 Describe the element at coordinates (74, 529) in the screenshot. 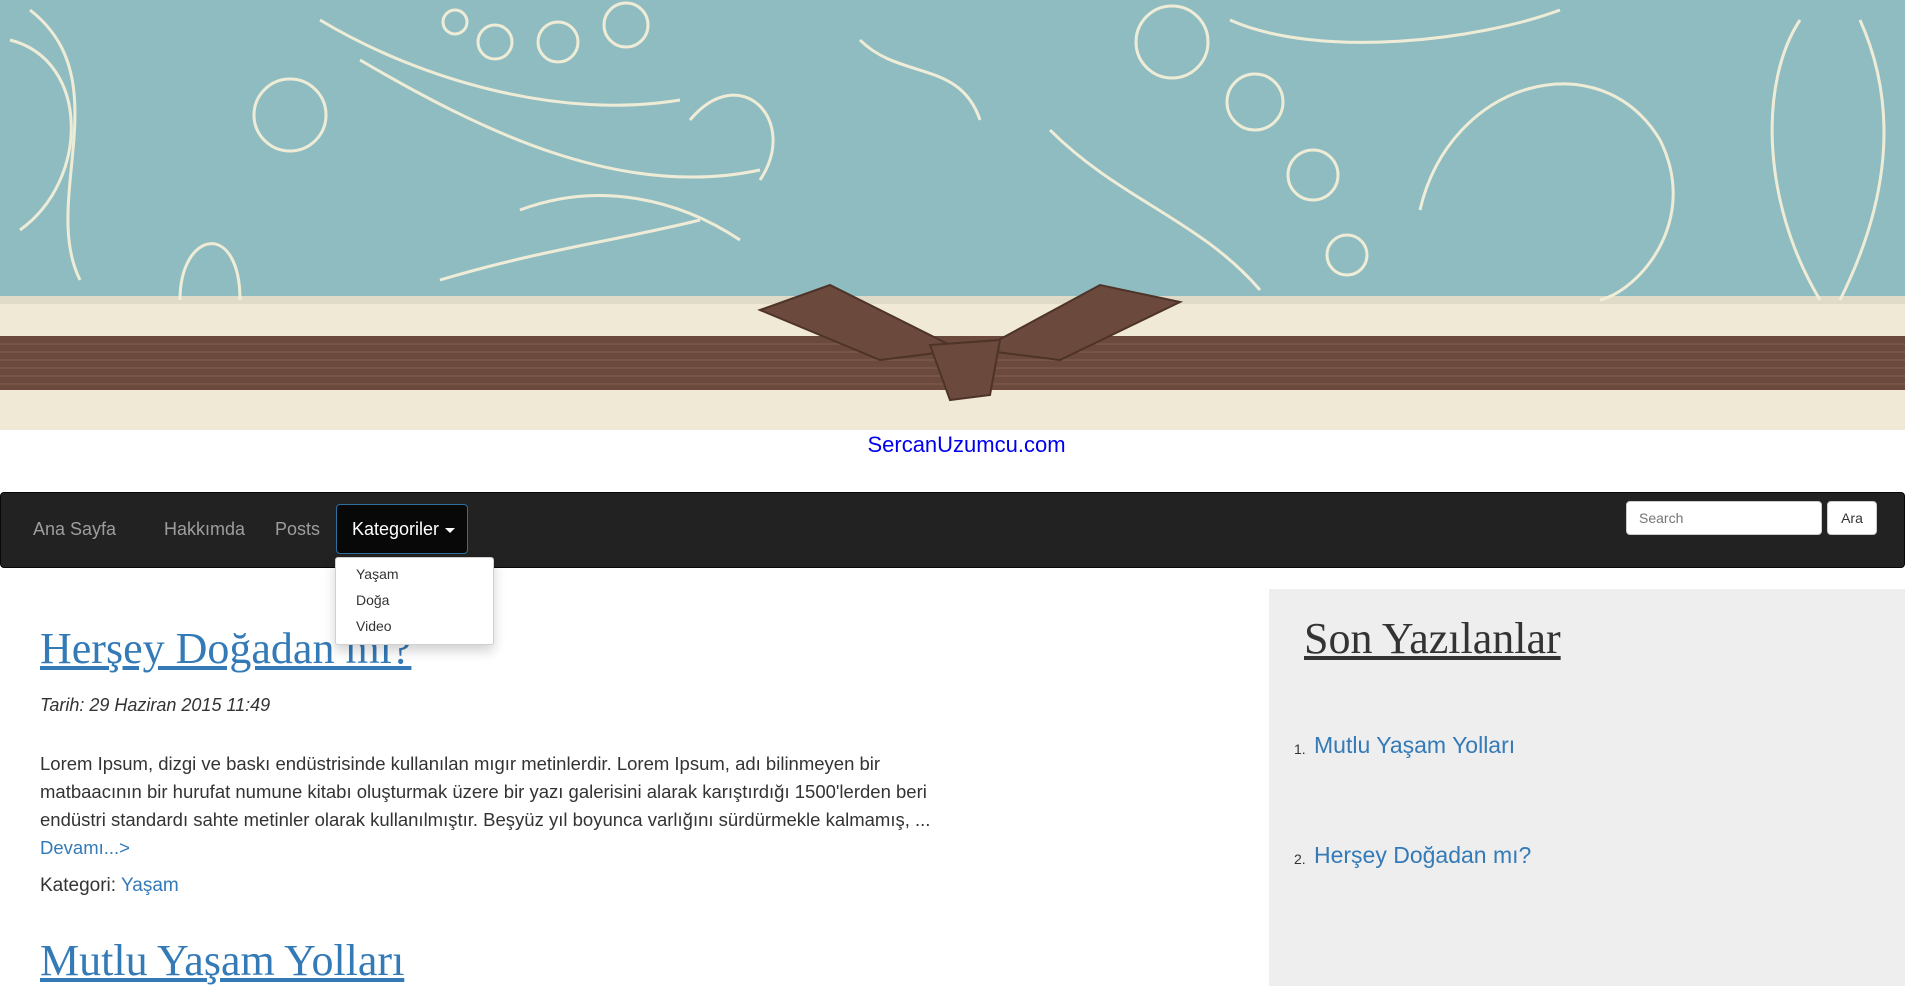

I see `nav-home: Ana Sayfa` at that location.